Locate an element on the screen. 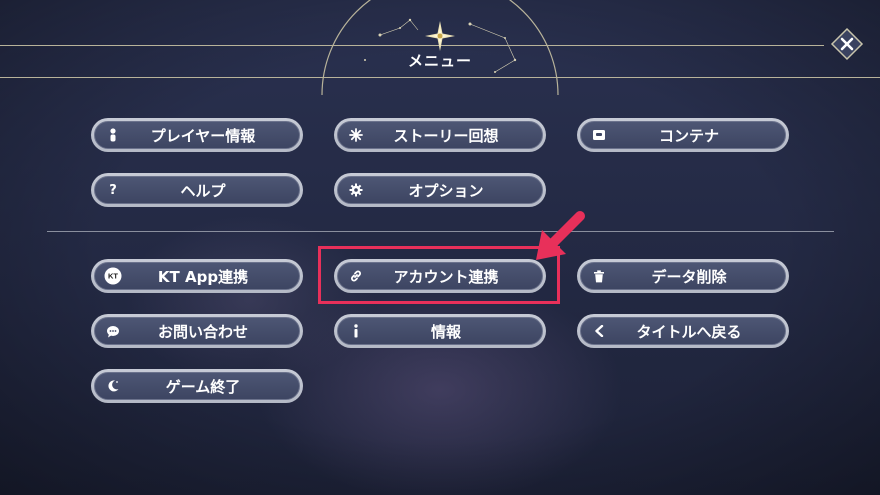  section-divider is located at coordinates (440, 231).